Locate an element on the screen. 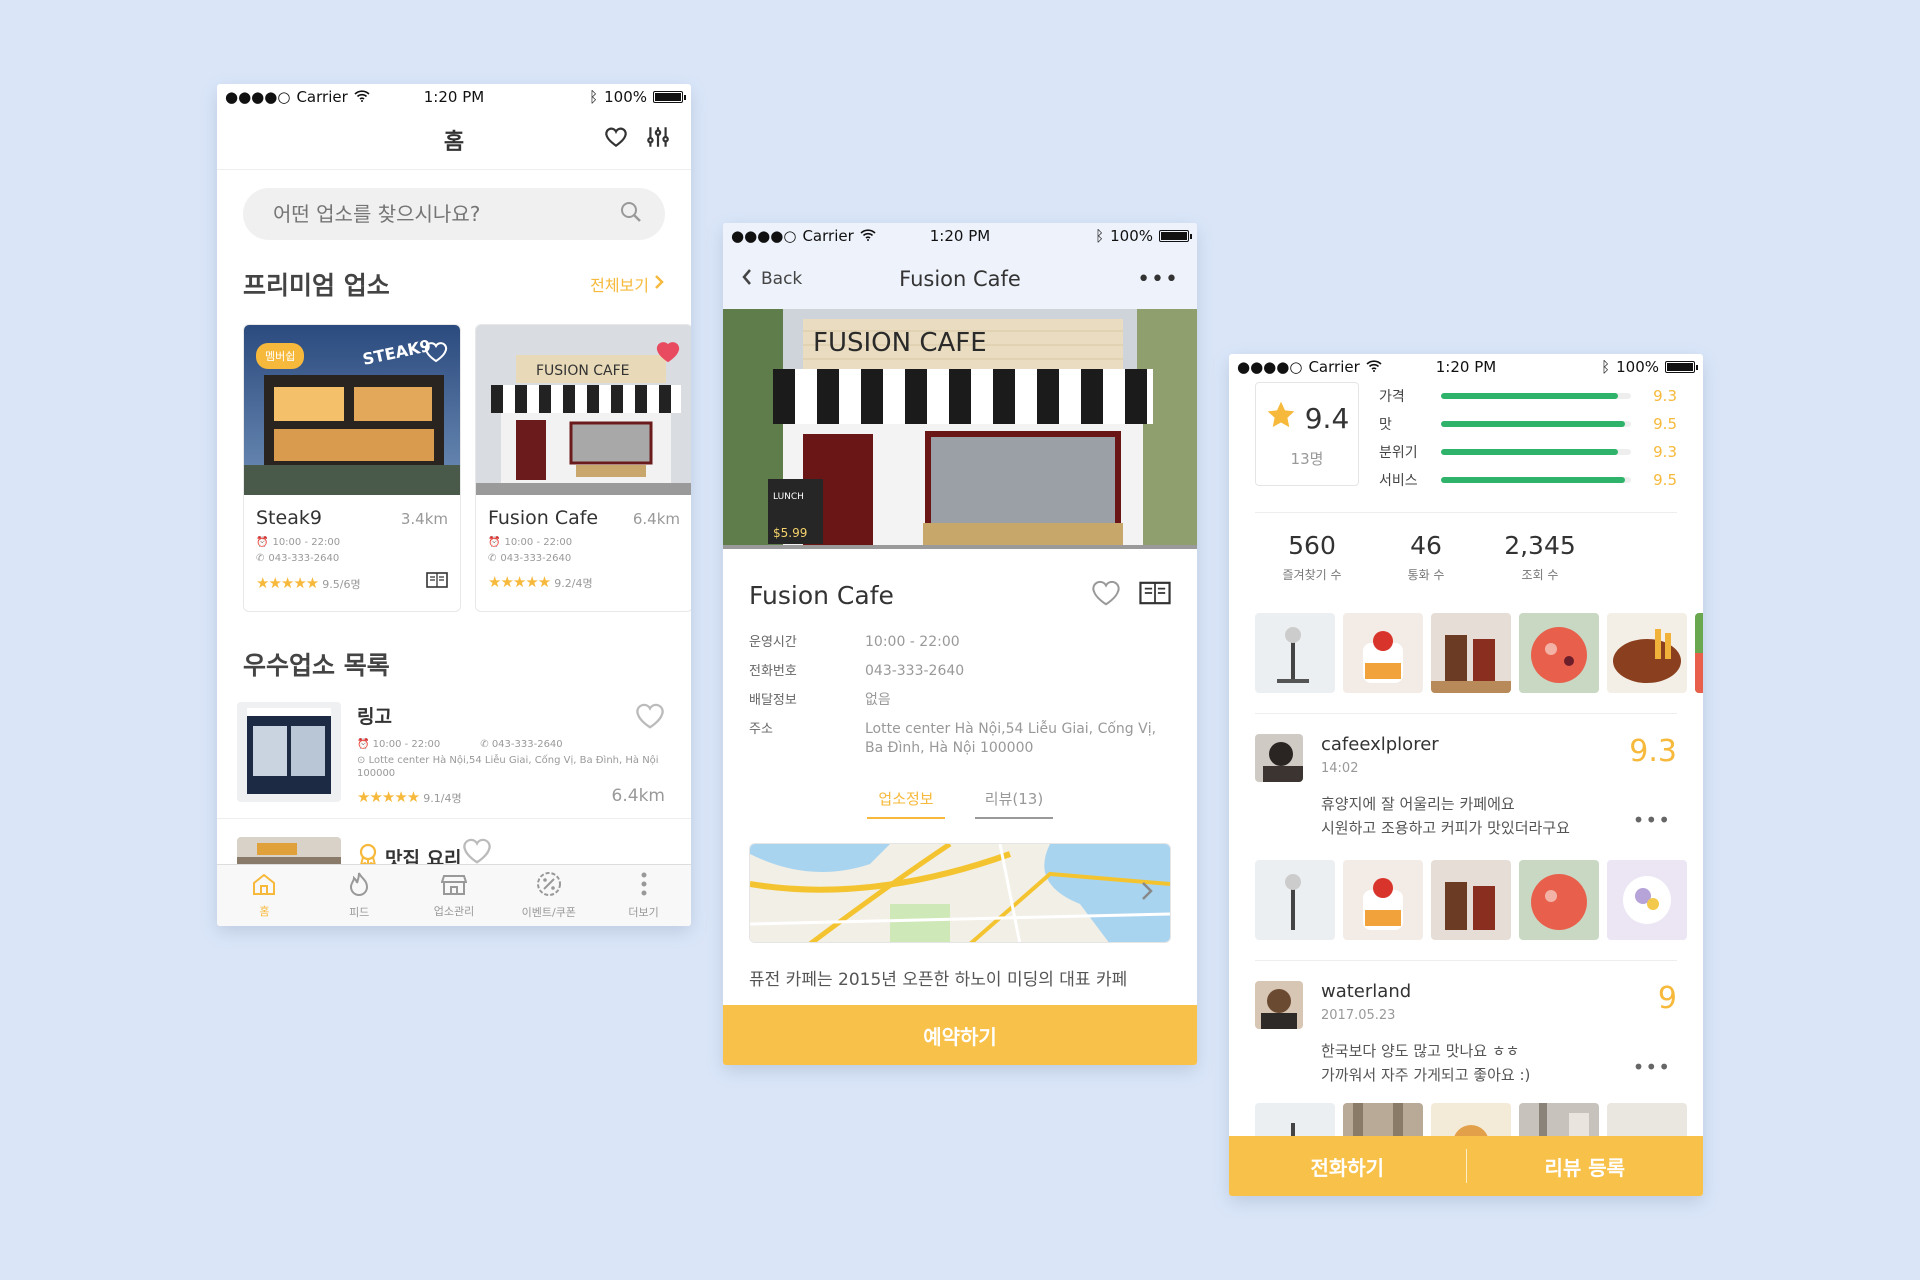 The width and height of the screenshot is (1920, 1280). tab-store-manage: 업소관리 is located at coordinates (454, 895).